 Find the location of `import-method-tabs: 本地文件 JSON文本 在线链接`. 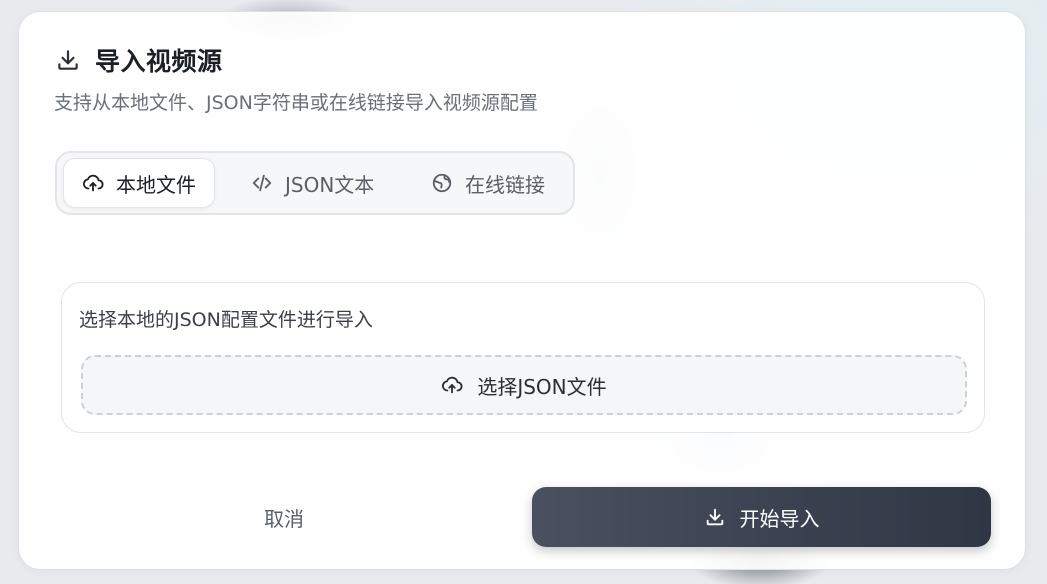

import-method-tabs: 本地文件 JSON文本 在线链接 is located at coordinates (315, 183).